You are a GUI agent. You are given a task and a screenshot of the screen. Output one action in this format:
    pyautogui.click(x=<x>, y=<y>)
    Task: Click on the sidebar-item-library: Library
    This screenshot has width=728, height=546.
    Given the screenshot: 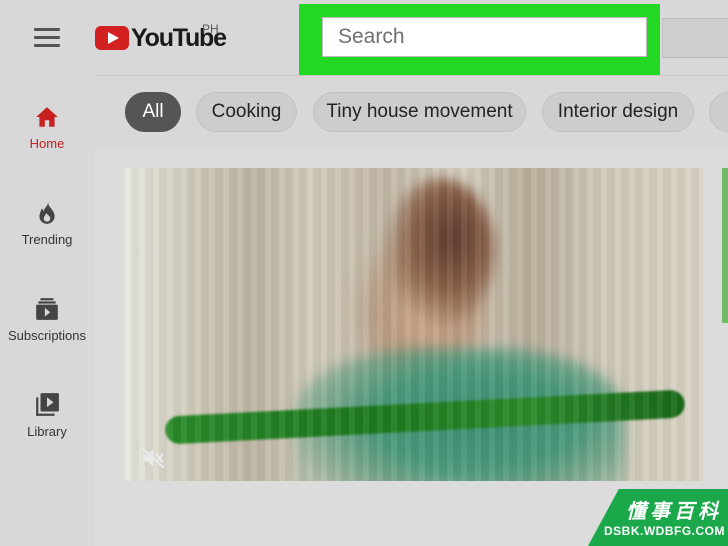 What is the action you would take?
    pyautogui.click(x=47, y=415)
    